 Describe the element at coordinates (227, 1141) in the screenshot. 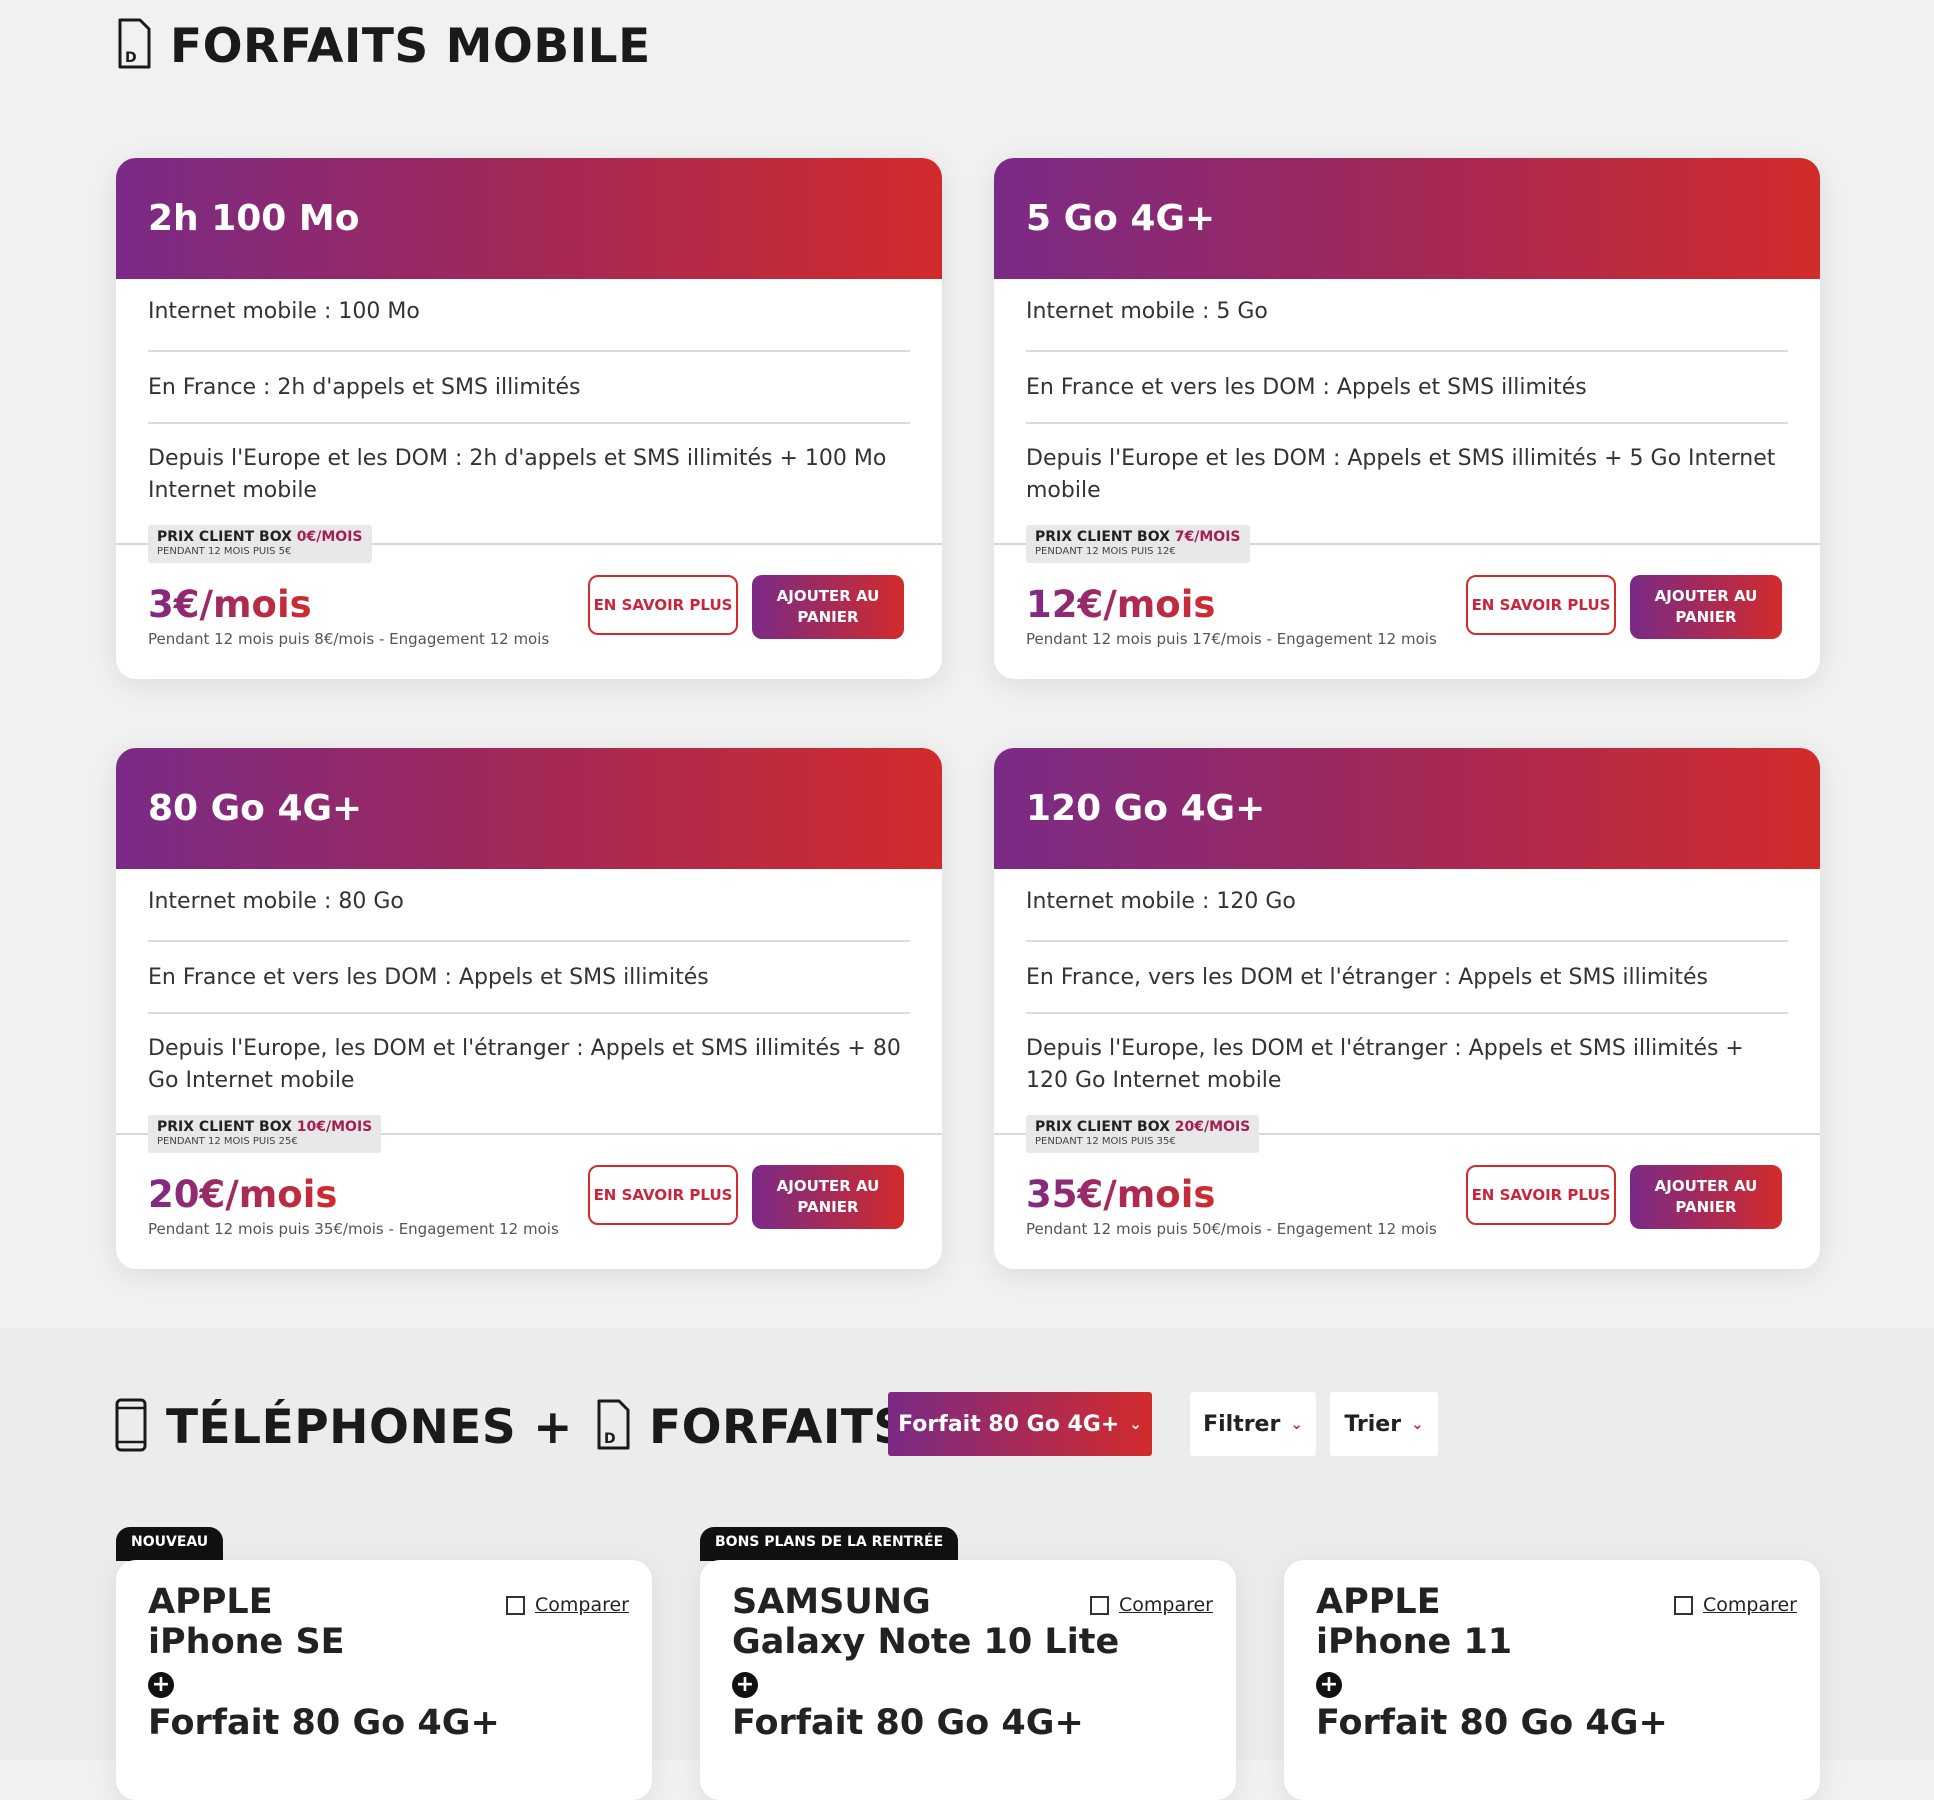

I see `box-sub: PENDANT 12 MOIS PUIS 25€` at that location.